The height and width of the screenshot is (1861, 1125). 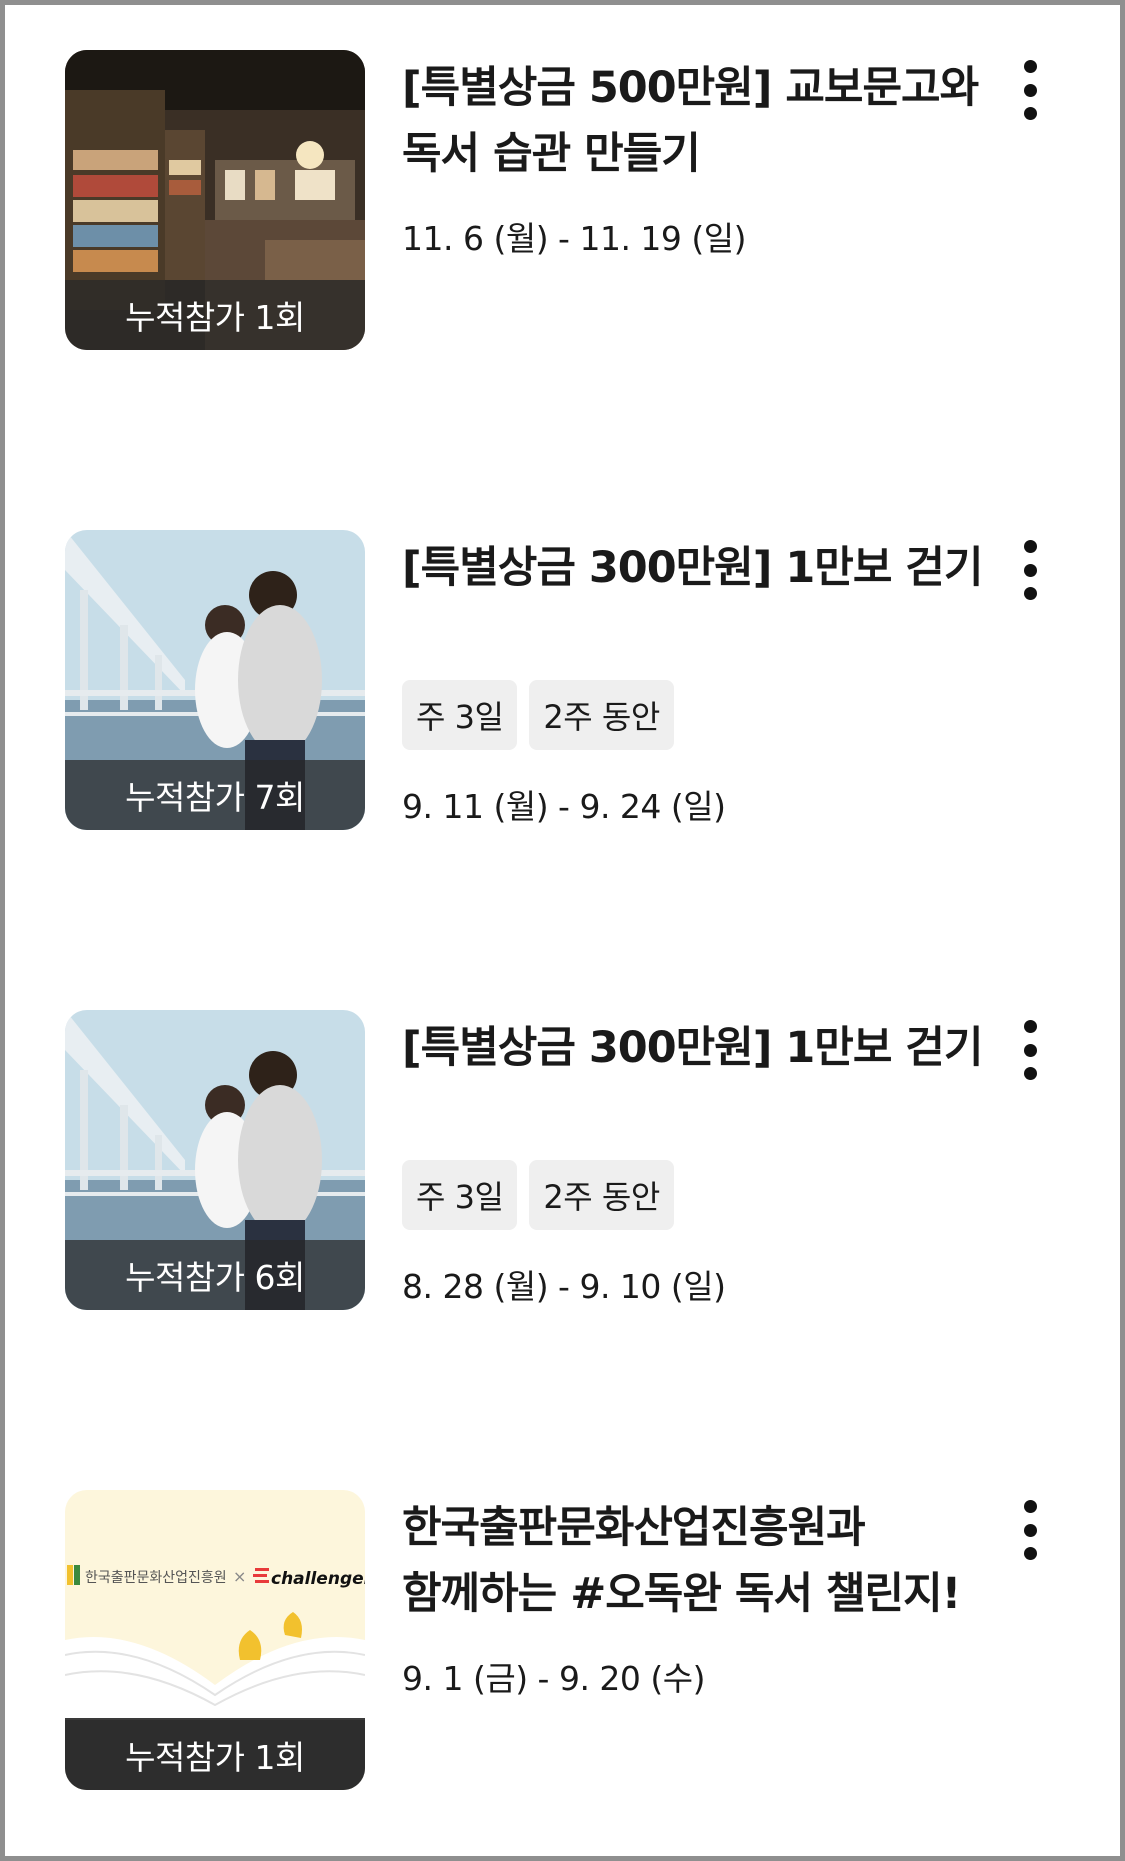 I want to click on banner-brand-text: challengers, so click(x=318, y=1579).